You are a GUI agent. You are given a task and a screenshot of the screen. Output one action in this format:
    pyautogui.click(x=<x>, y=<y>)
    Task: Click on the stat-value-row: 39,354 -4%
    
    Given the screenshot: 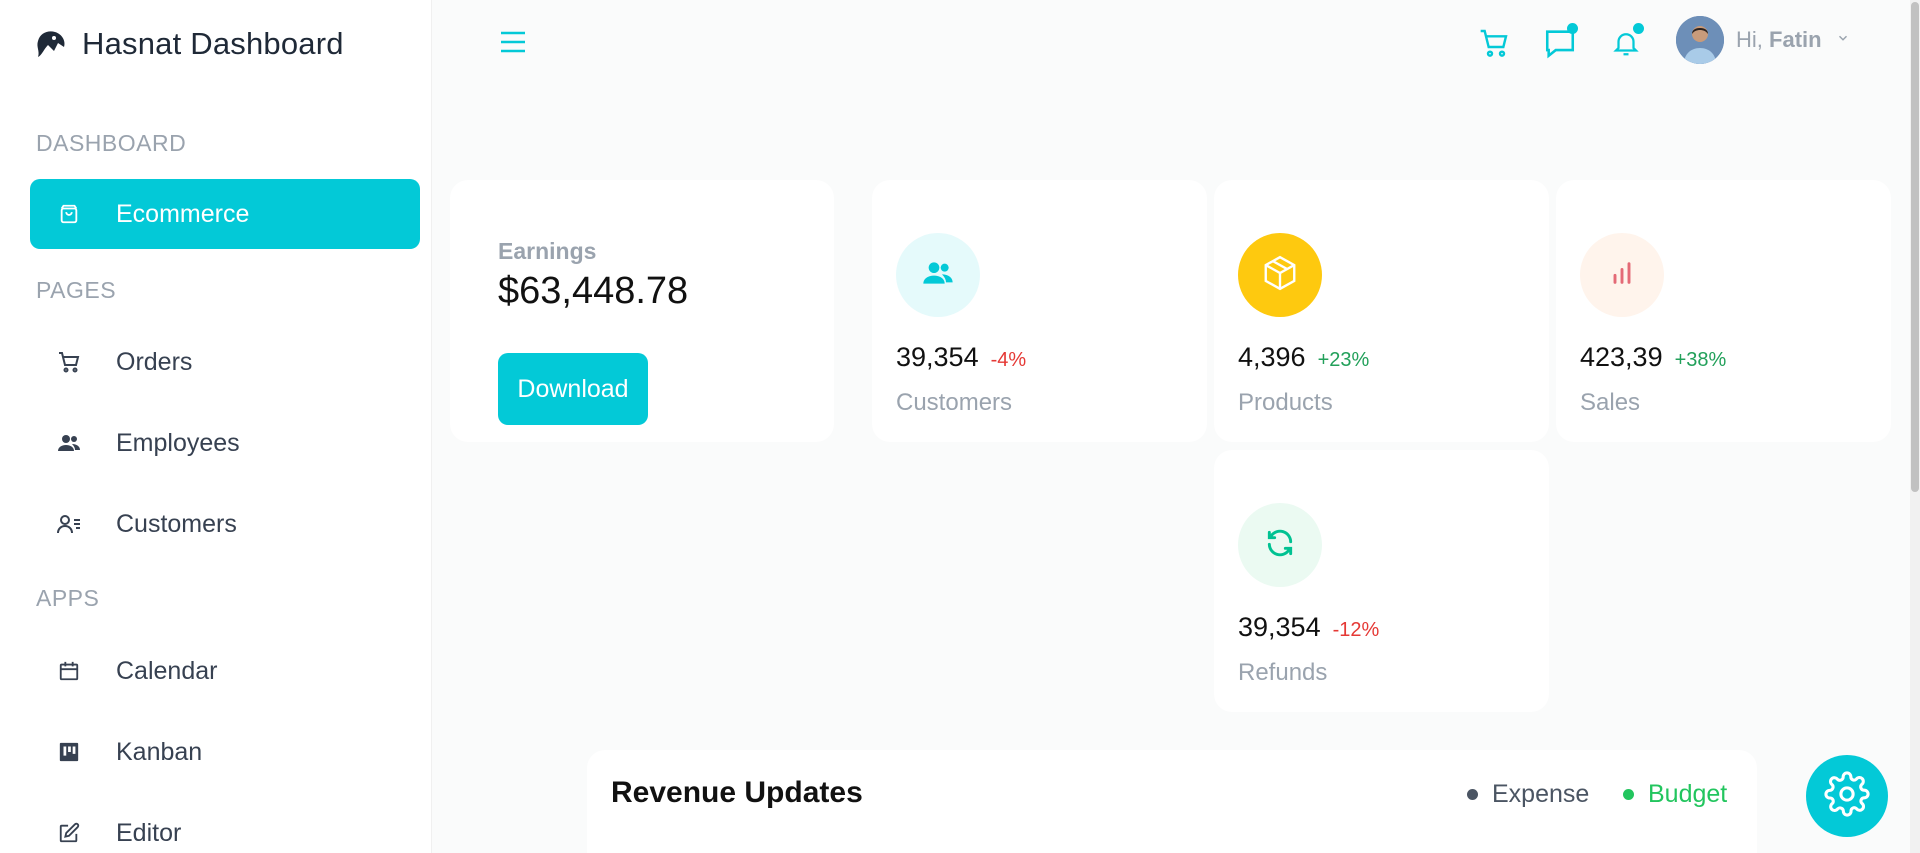 What is the action you would take?
    pyautogui.click(x=961, y=357)
    